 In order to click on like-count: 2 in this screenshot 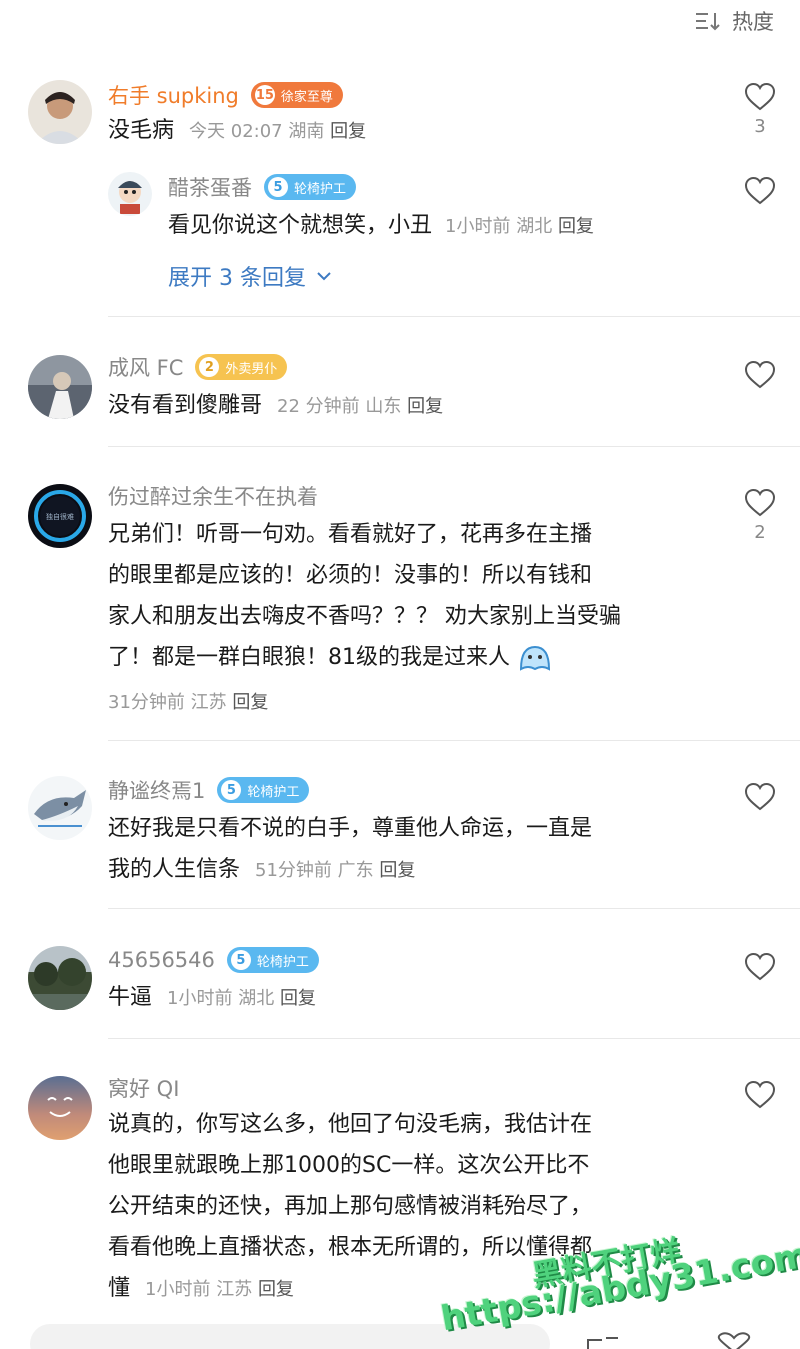, I will do `click(760, 532)`.